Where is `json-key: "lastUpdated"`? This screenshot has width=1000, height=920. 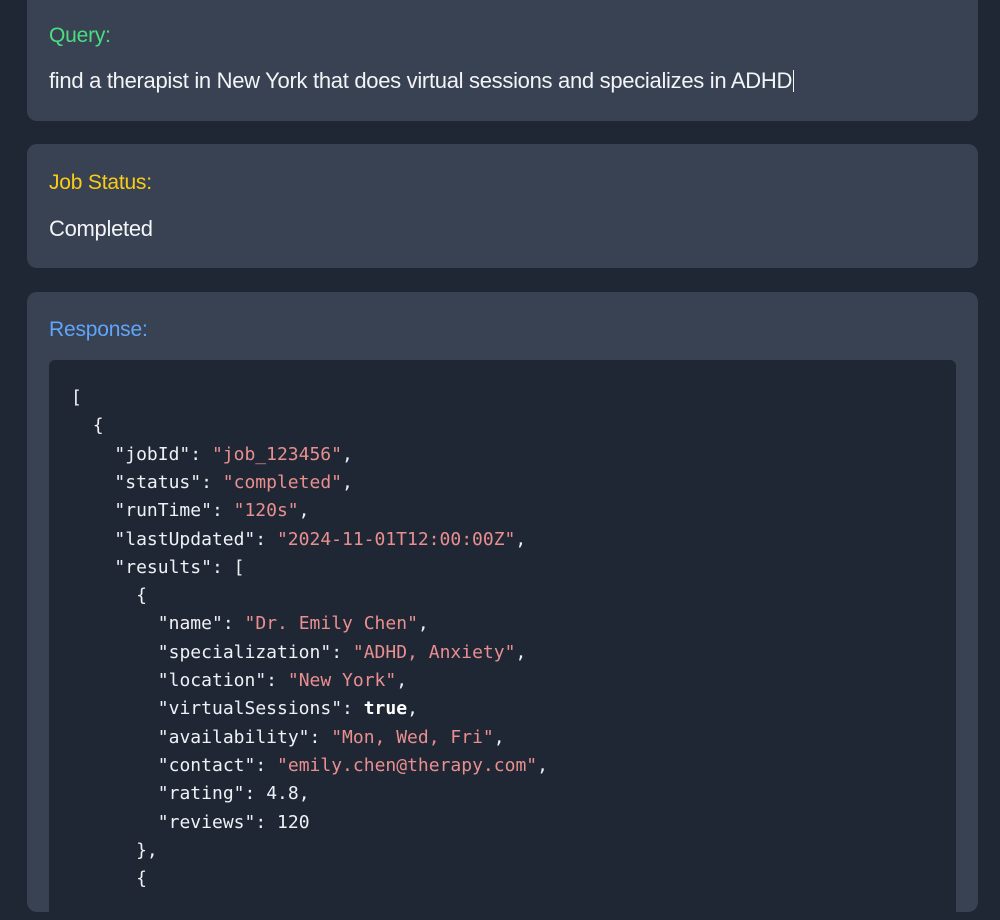 json-key: "lastUpdated" is located at coordinates (185, 539).